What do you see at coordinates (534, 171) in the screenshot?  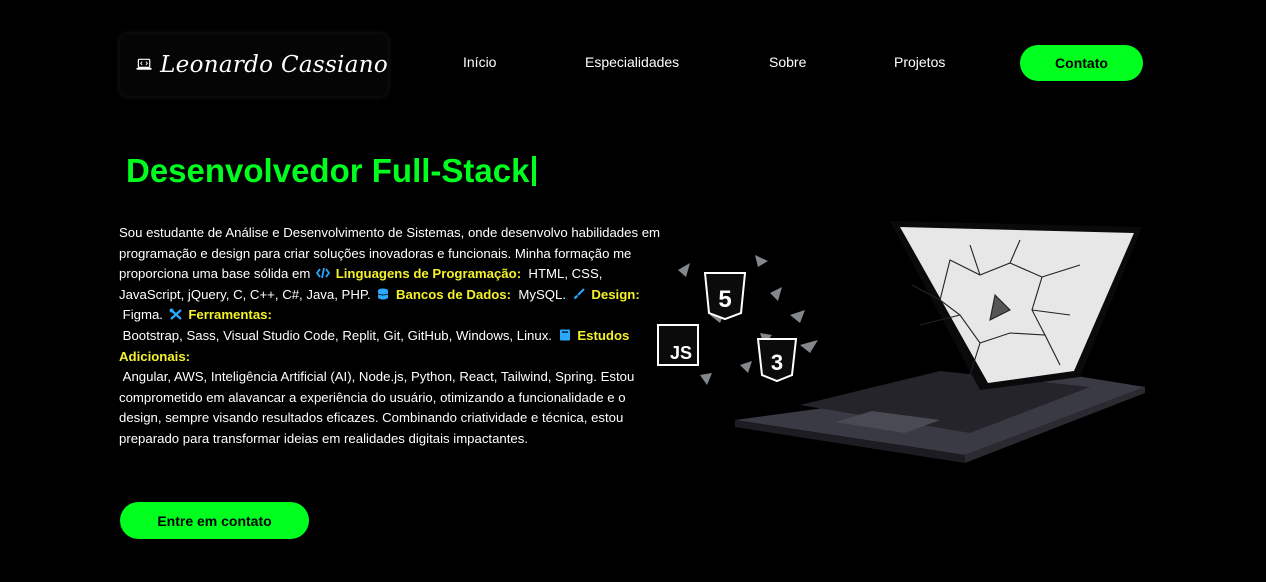 I see `typing-cursor` at bounding box center [534, 171].